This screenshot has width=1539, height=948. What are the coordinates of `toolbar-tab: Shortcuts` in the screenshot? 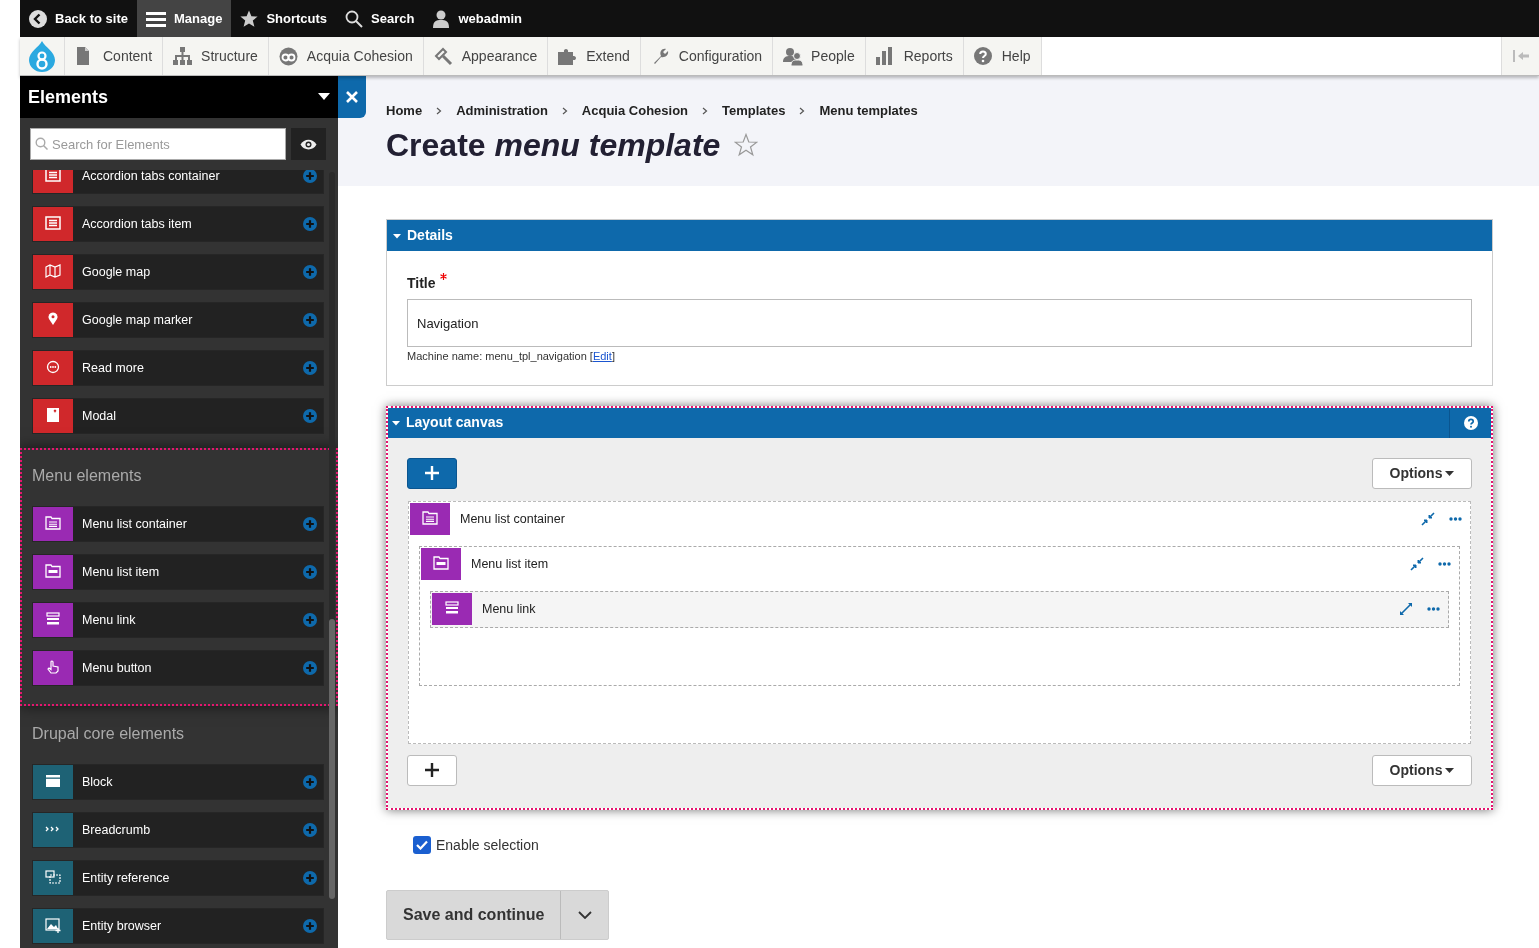 It's located at (284, 18).